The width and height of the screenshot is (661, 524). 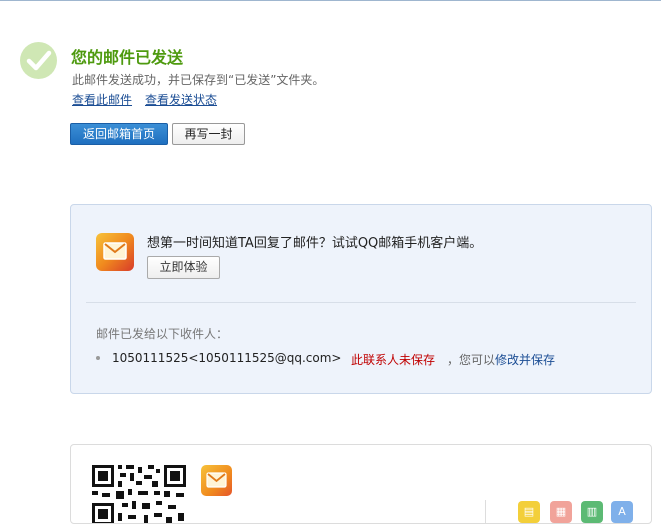 I want to click on recipients-label: 邮件已发给以下收件人：, so click(x=162, y=334).